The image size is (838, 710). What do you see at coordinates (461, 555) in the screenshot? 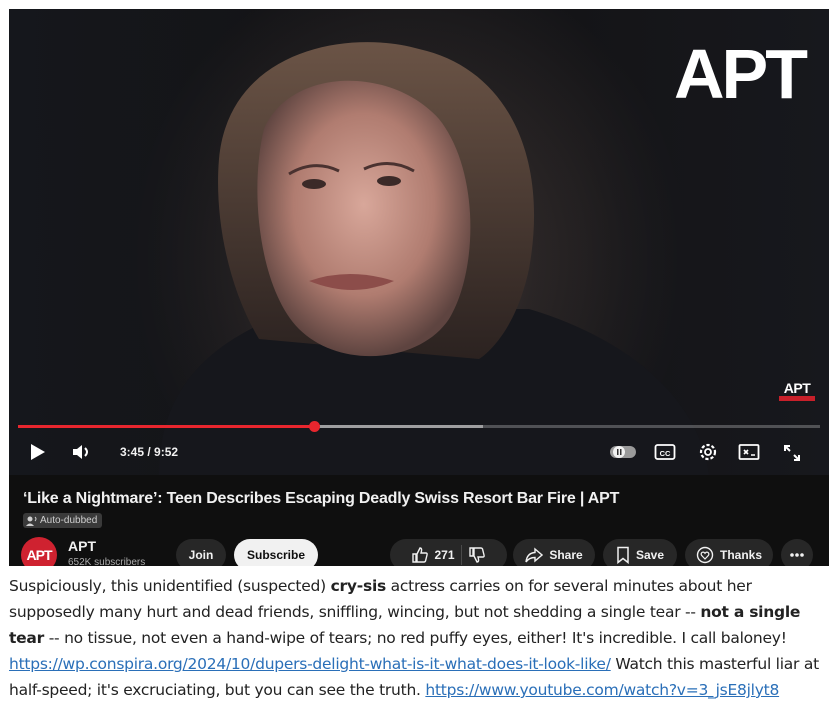
I see `like-divider` at bounding box center [461, 555].